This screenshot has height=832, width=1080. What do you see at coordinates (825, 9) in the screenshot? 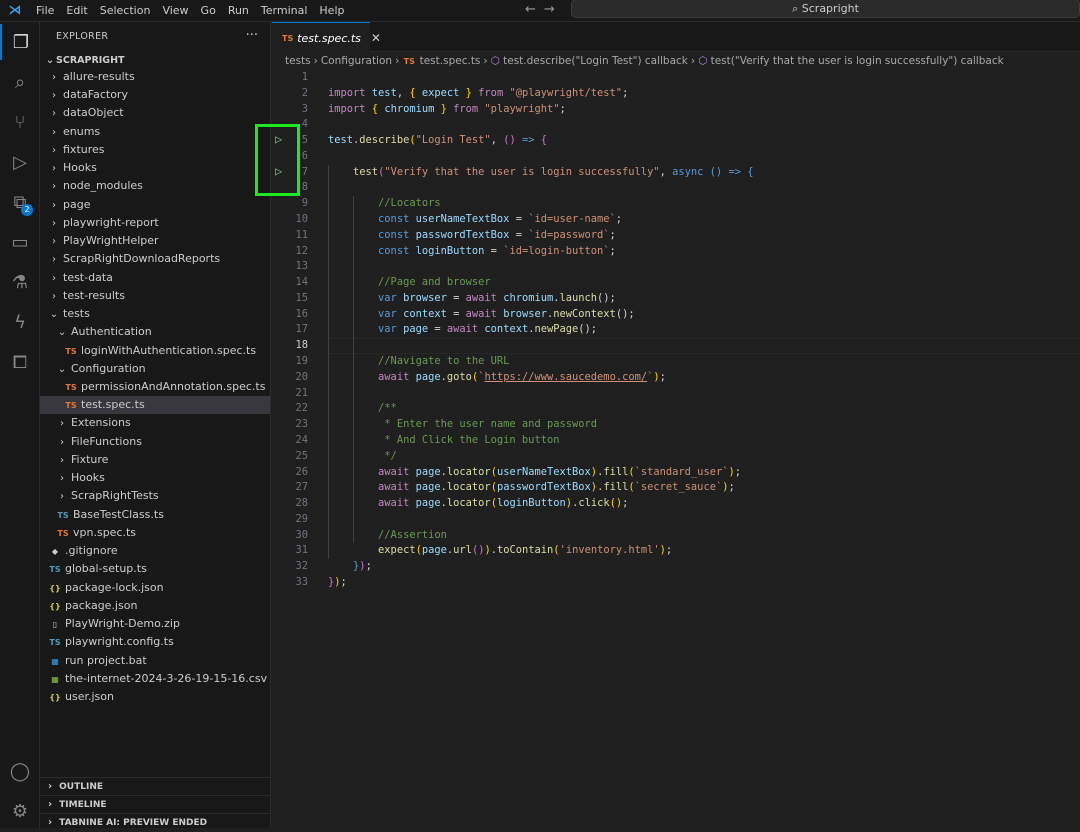
I see `command-center-search: ⌕ Scrapright` at bounding box center [825, 9].